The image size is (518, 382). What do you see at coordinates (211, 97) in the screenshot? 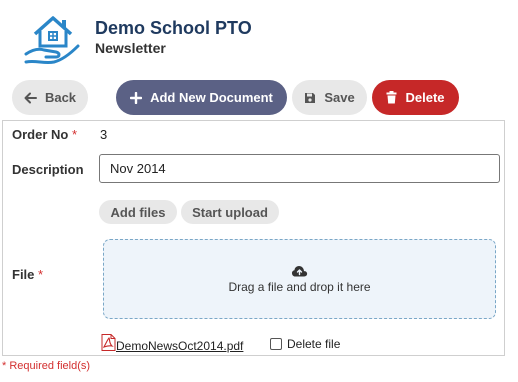
I see `add-new-document-label: Add New Document` at bounding box center [211, 97].